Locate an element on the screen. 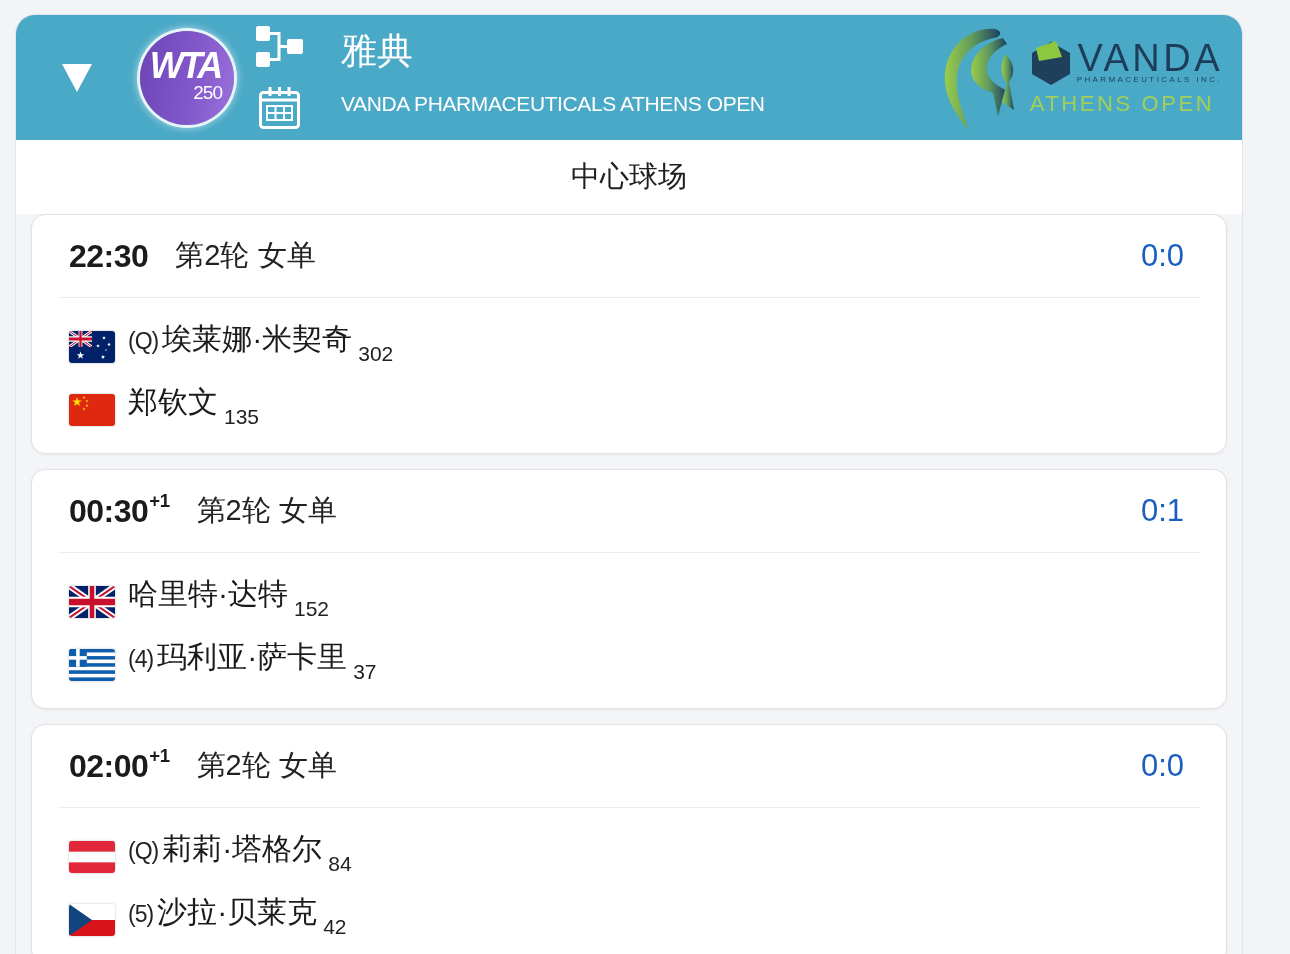 Image resolution: width=1290 pixels, height=954 pixels. tournament-name: VANDA PHARMACEUTICALS ATHENS OPEN is located at coordinates (553, 103).